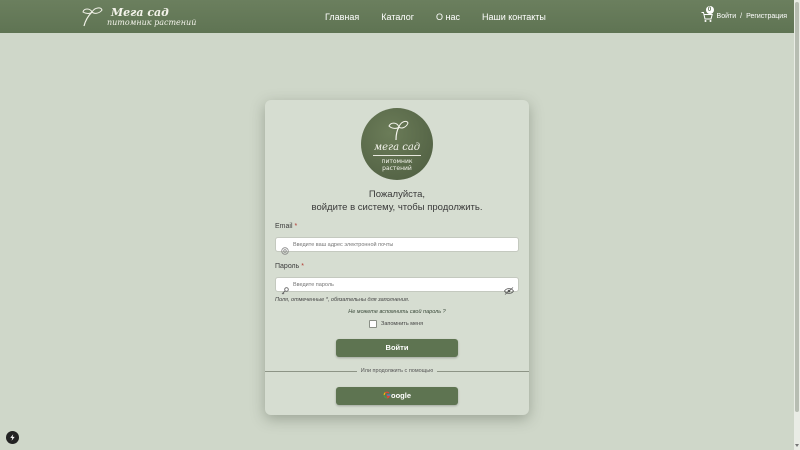  Describe the element at coordinates (140, 12) in the screenshot. I see `logo-title: Мега сад` at that location.